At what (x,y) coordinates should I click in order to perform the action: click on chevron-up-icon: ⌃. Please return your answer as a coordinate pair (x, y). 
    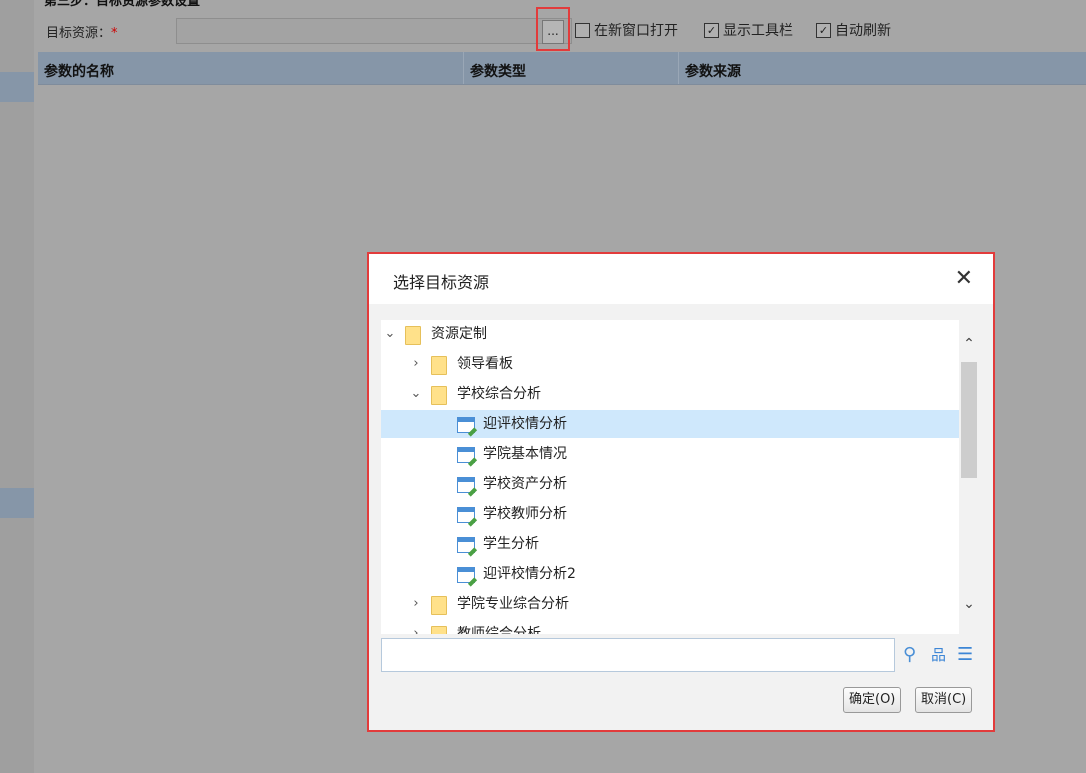
    Looking at the image, I should click on (969, 344).